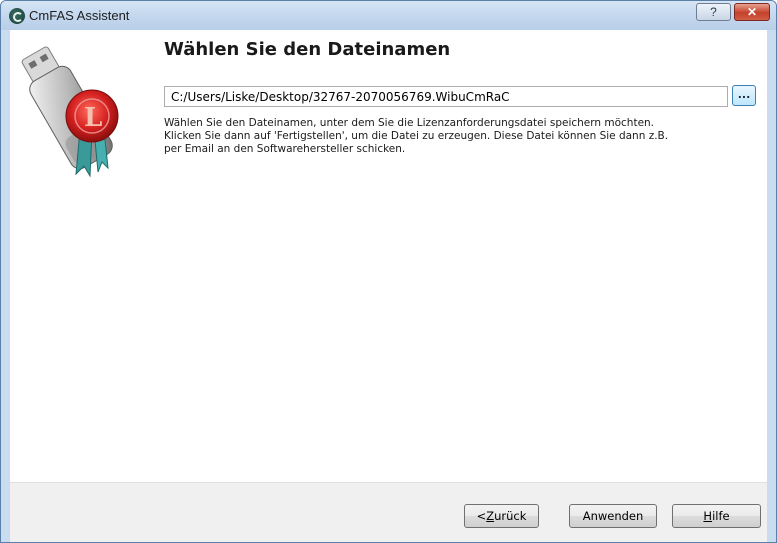 The width and height of the screenshot is (777, 543). I want to click on close-button: ✕, so click(752, 12).